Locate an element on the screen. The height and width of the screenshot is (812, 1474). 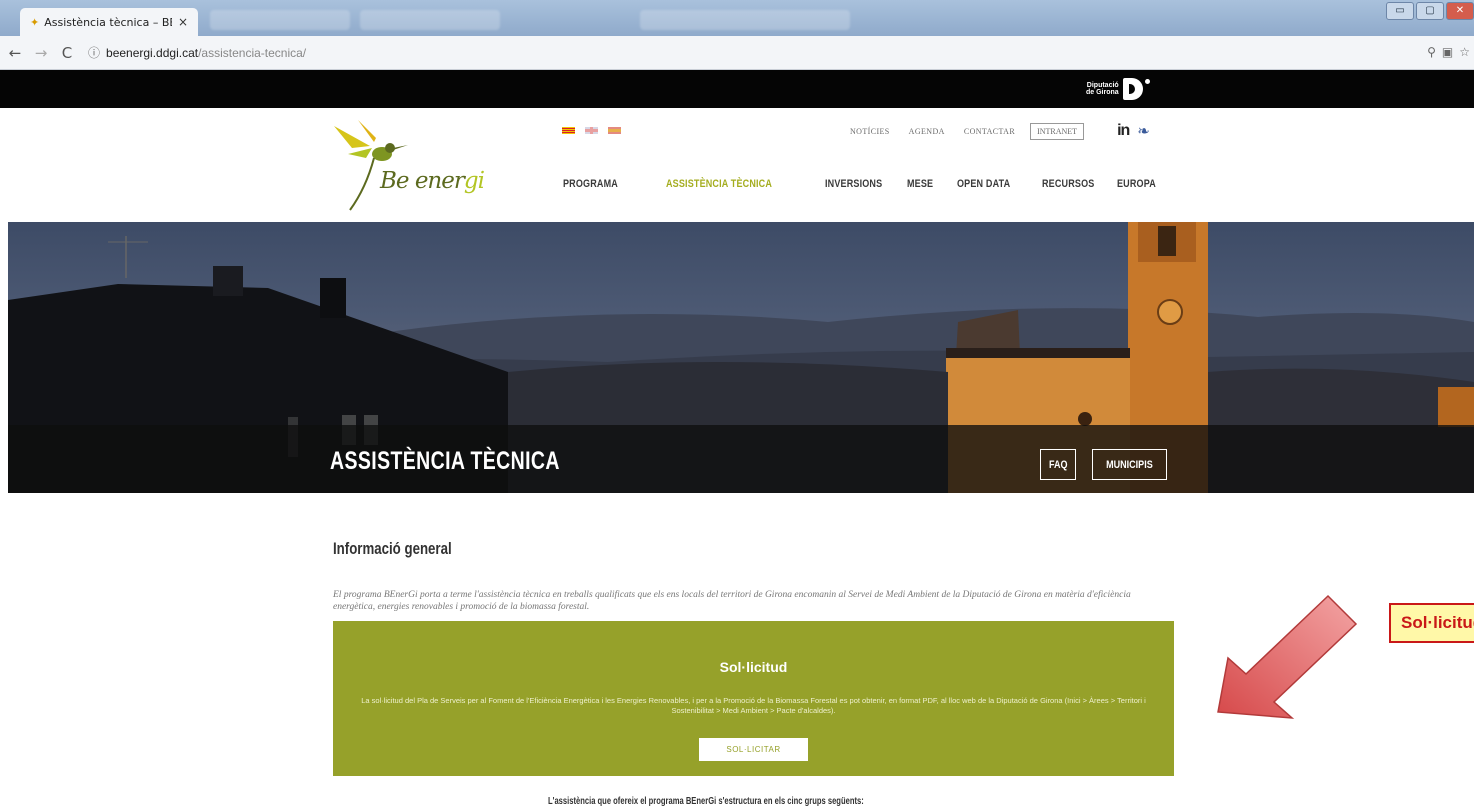
annotation-arrow-icon is located at coordinates (1287, 656).